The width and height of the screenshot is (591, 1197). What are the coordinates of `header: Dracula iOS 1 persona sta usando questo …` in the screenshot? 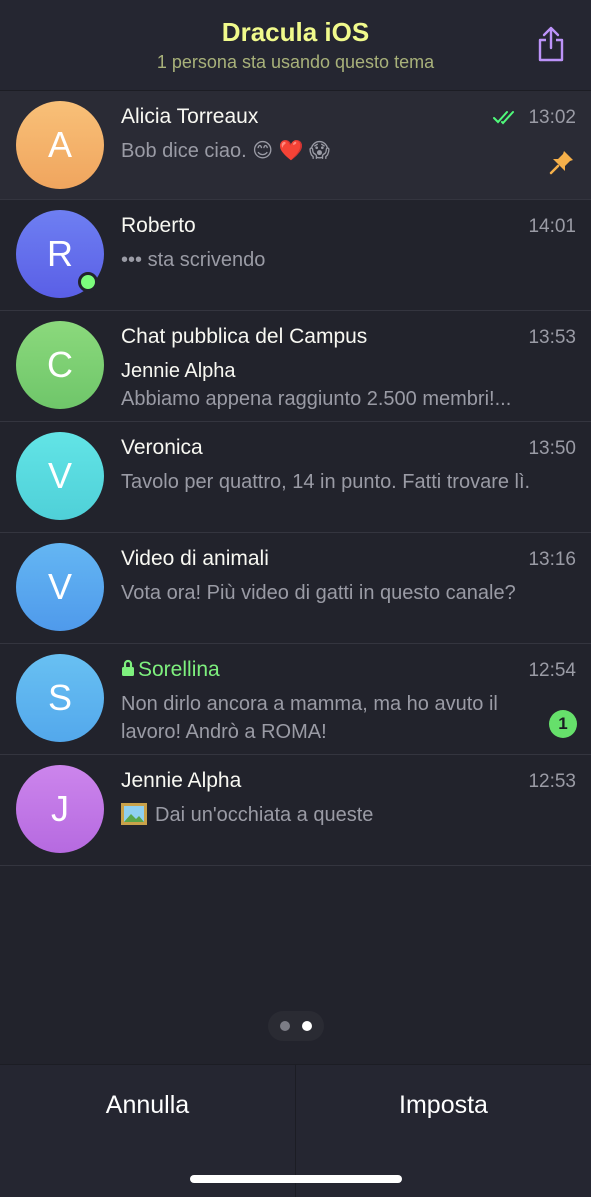 It's located at (295, 45).